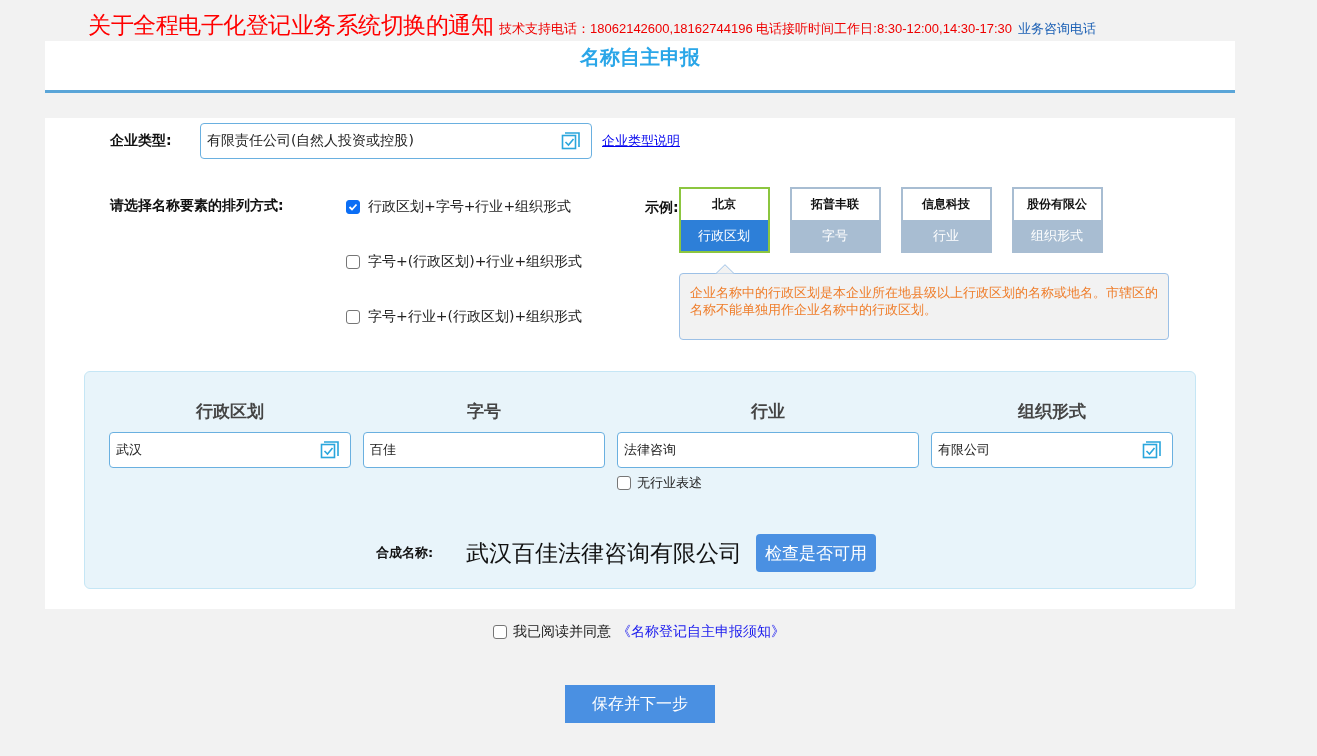  Describe the element at coordinates (396, 141) in the screenshot. I see `company-type-field: 有限责任公司(自然人投资或控股)` at that location.